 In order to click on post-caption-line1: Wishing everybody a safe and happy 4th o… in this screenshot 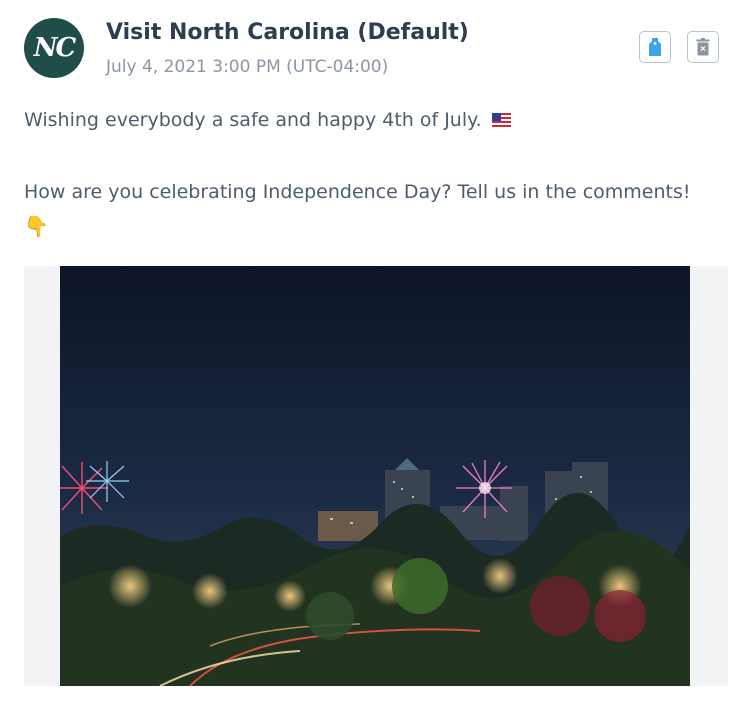, I will do `click(376, 120)`.